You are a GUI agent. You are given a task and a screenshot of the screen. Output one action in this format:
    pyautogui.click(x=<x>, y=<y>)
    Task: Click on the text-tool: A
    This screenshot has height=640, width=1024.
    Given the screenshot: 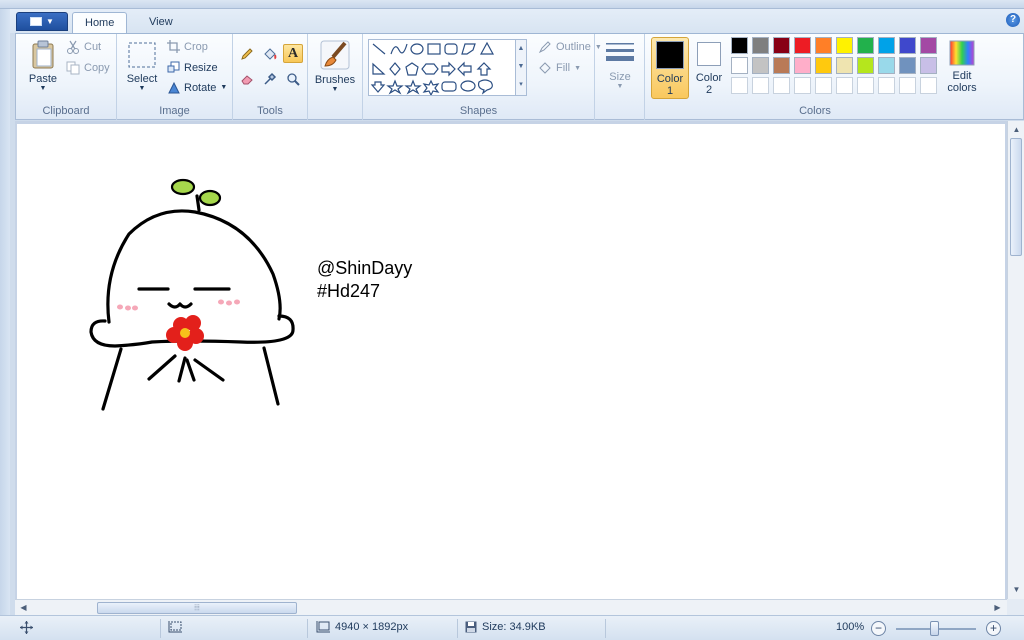 What is the action you would take?
    pyautogui.click(x=293, y=53)
    